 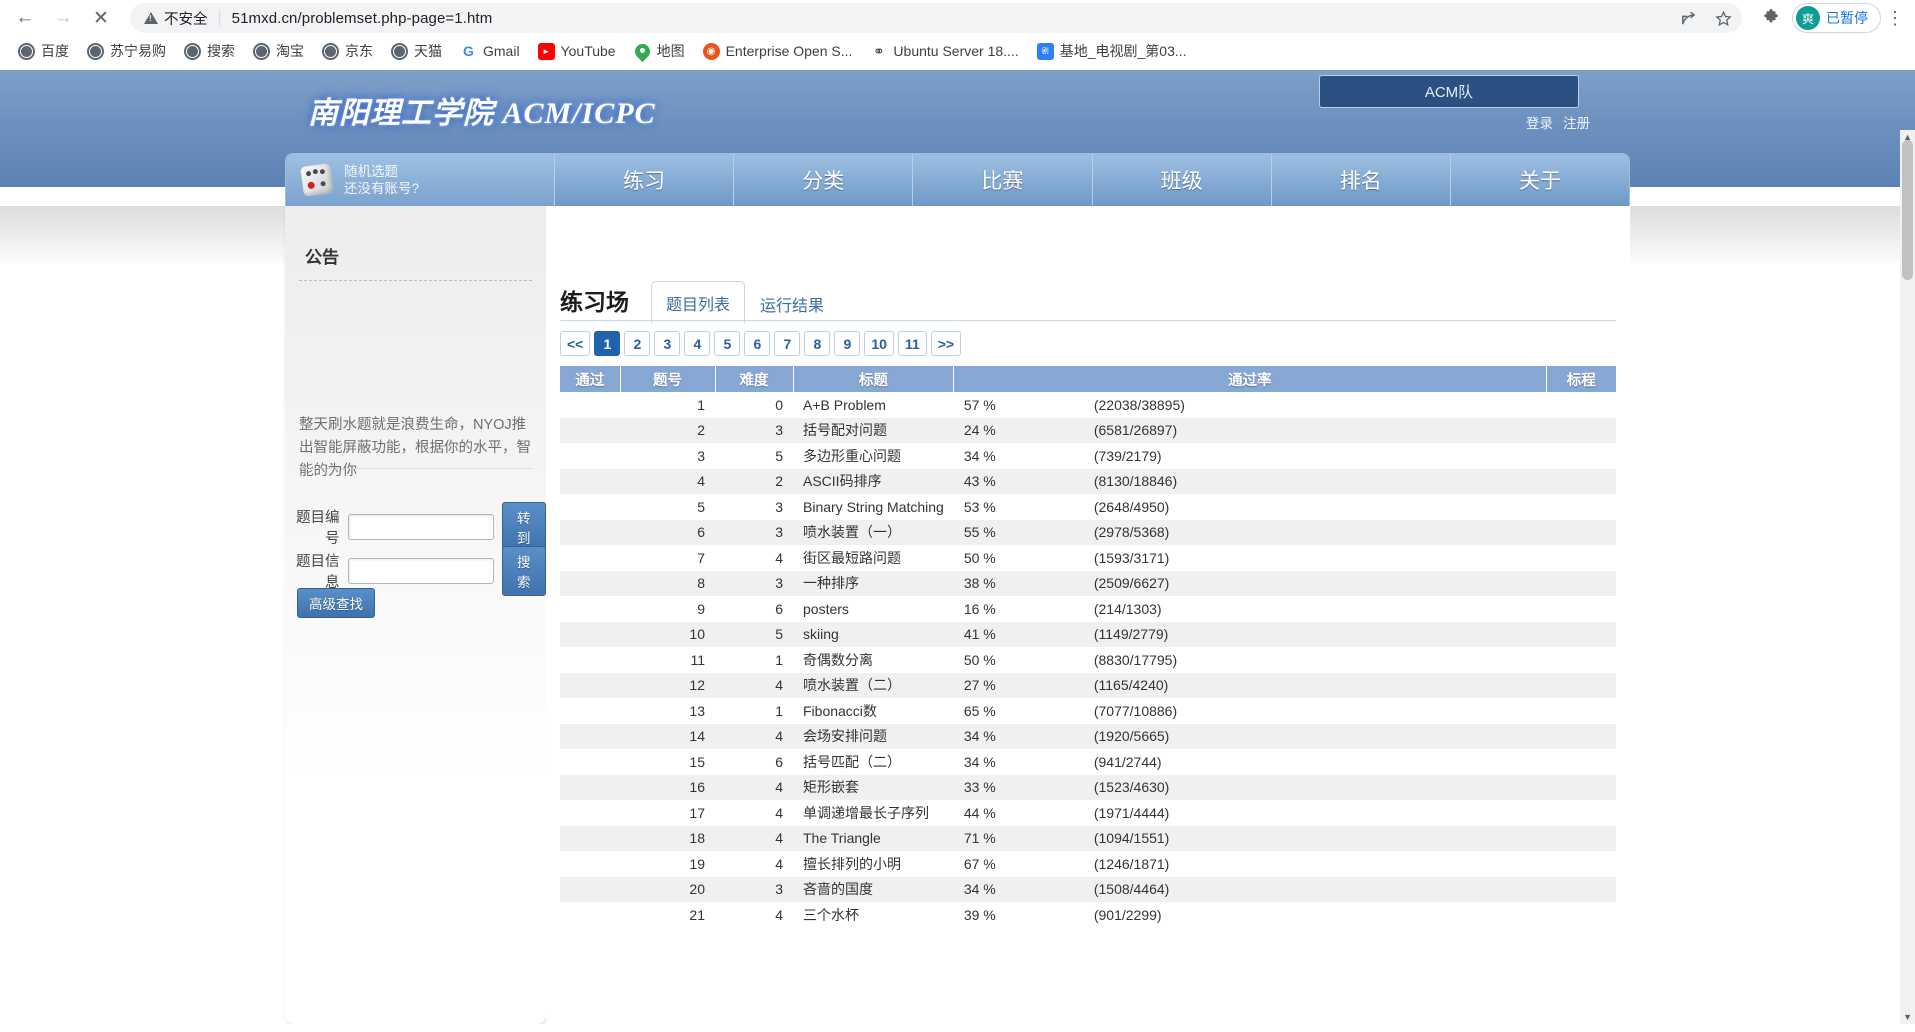 What do you see at coordinates (1088, 736) in the screenshot?
I see `table-row: 14 4 会场安排问题 34 % (1920/5665)` at bounding box center [1088, 736].